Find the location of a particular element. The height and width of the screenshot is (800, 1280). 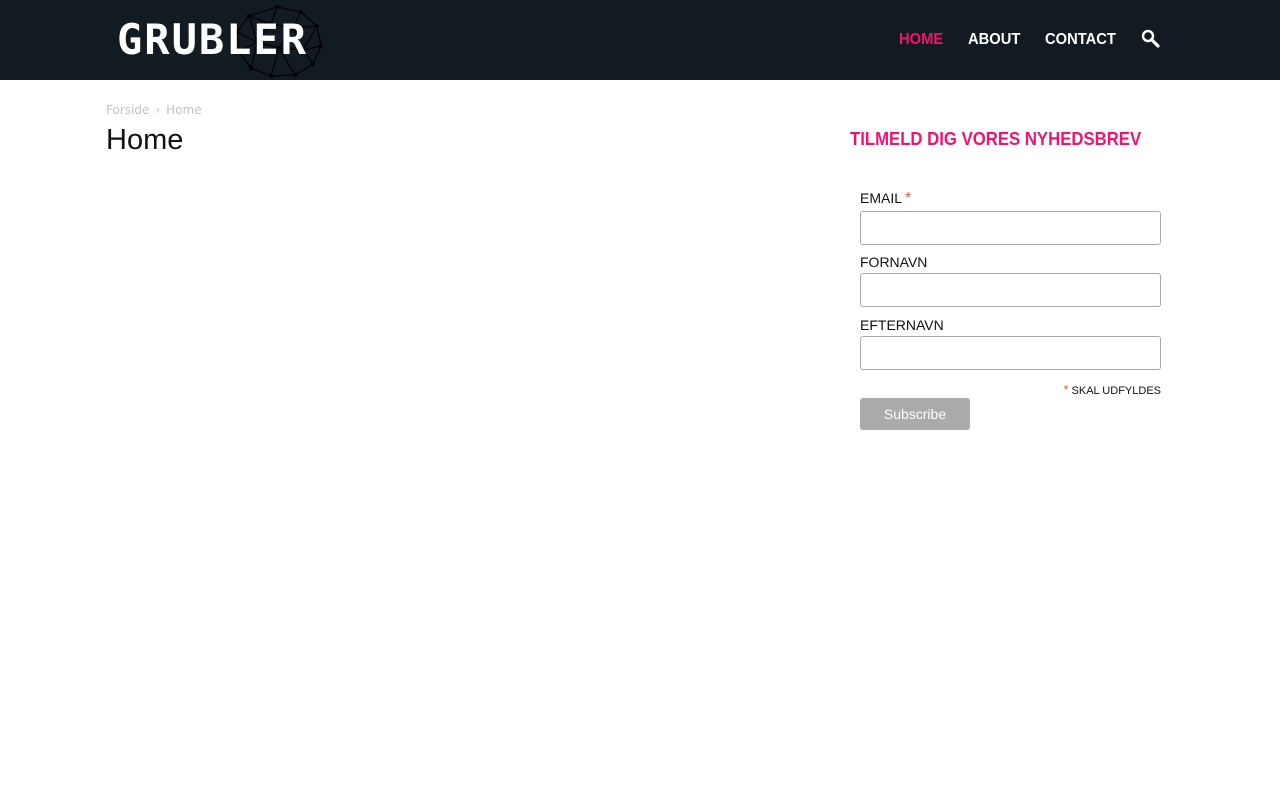

newsletter-title: TILMELD DIG VORES NYHEDSBREV is located at coordinates (996, 139).